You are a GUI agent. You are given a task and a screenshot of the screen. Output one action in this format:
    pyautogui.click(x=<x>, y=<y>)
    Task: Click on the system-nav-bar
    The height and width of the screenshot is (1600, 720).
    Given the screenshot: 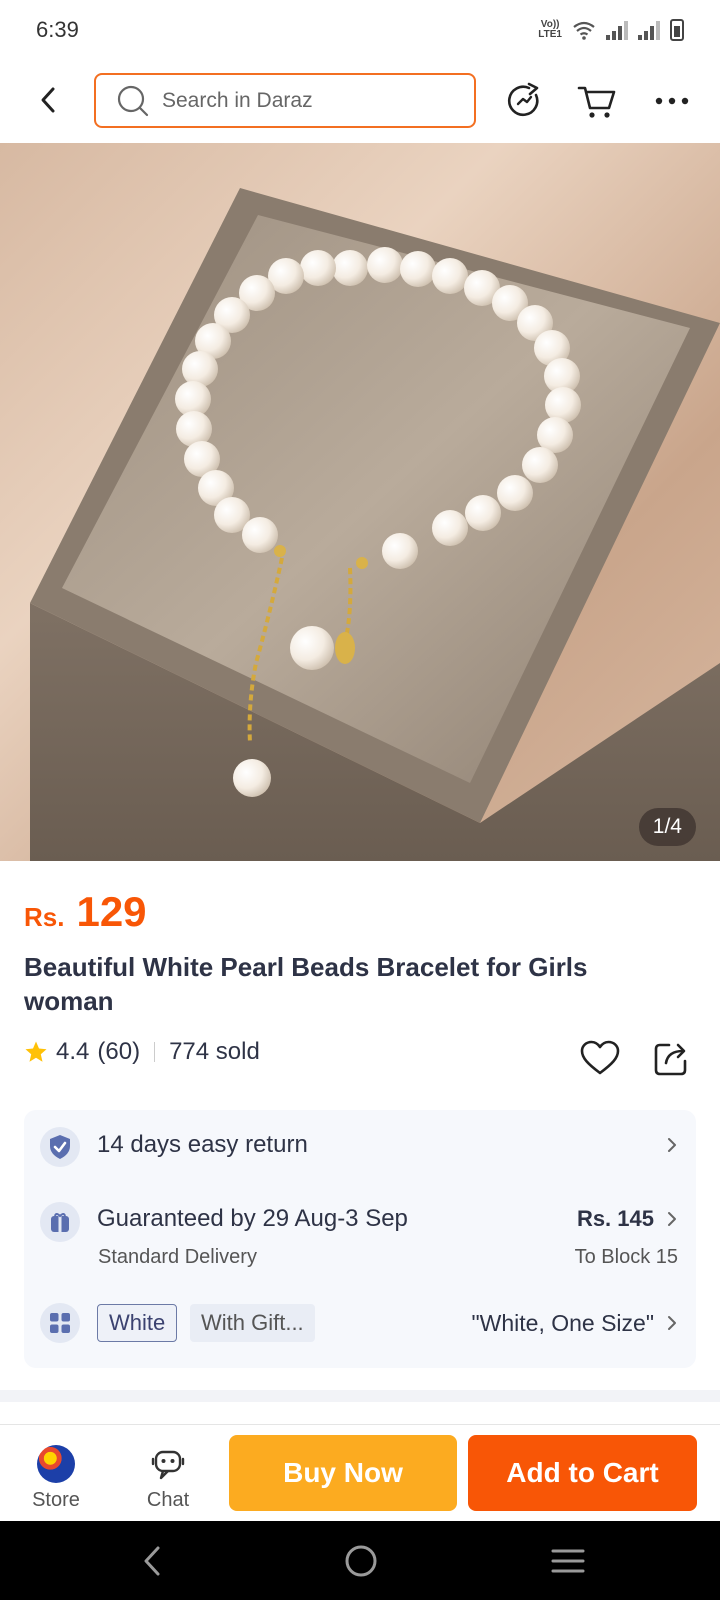 What is the action you would take?
    pyautogui.click(x=360, y=1560)
    